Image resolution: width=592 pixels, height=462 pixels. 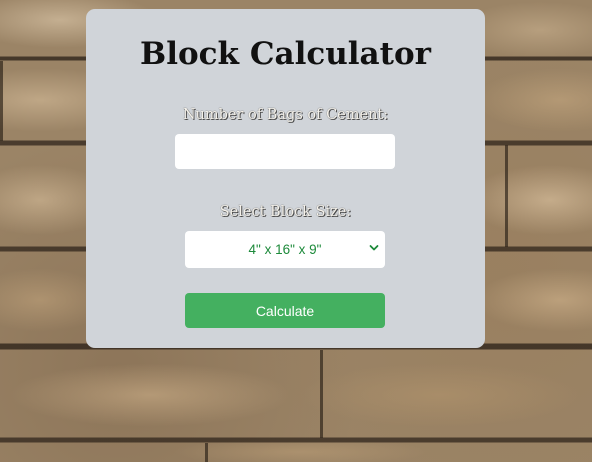 What do you see at coordinates (285, 115) in the screenshot?
I see `bags-label: Number of Bags of Cement:` at bounding box center [285, 115].